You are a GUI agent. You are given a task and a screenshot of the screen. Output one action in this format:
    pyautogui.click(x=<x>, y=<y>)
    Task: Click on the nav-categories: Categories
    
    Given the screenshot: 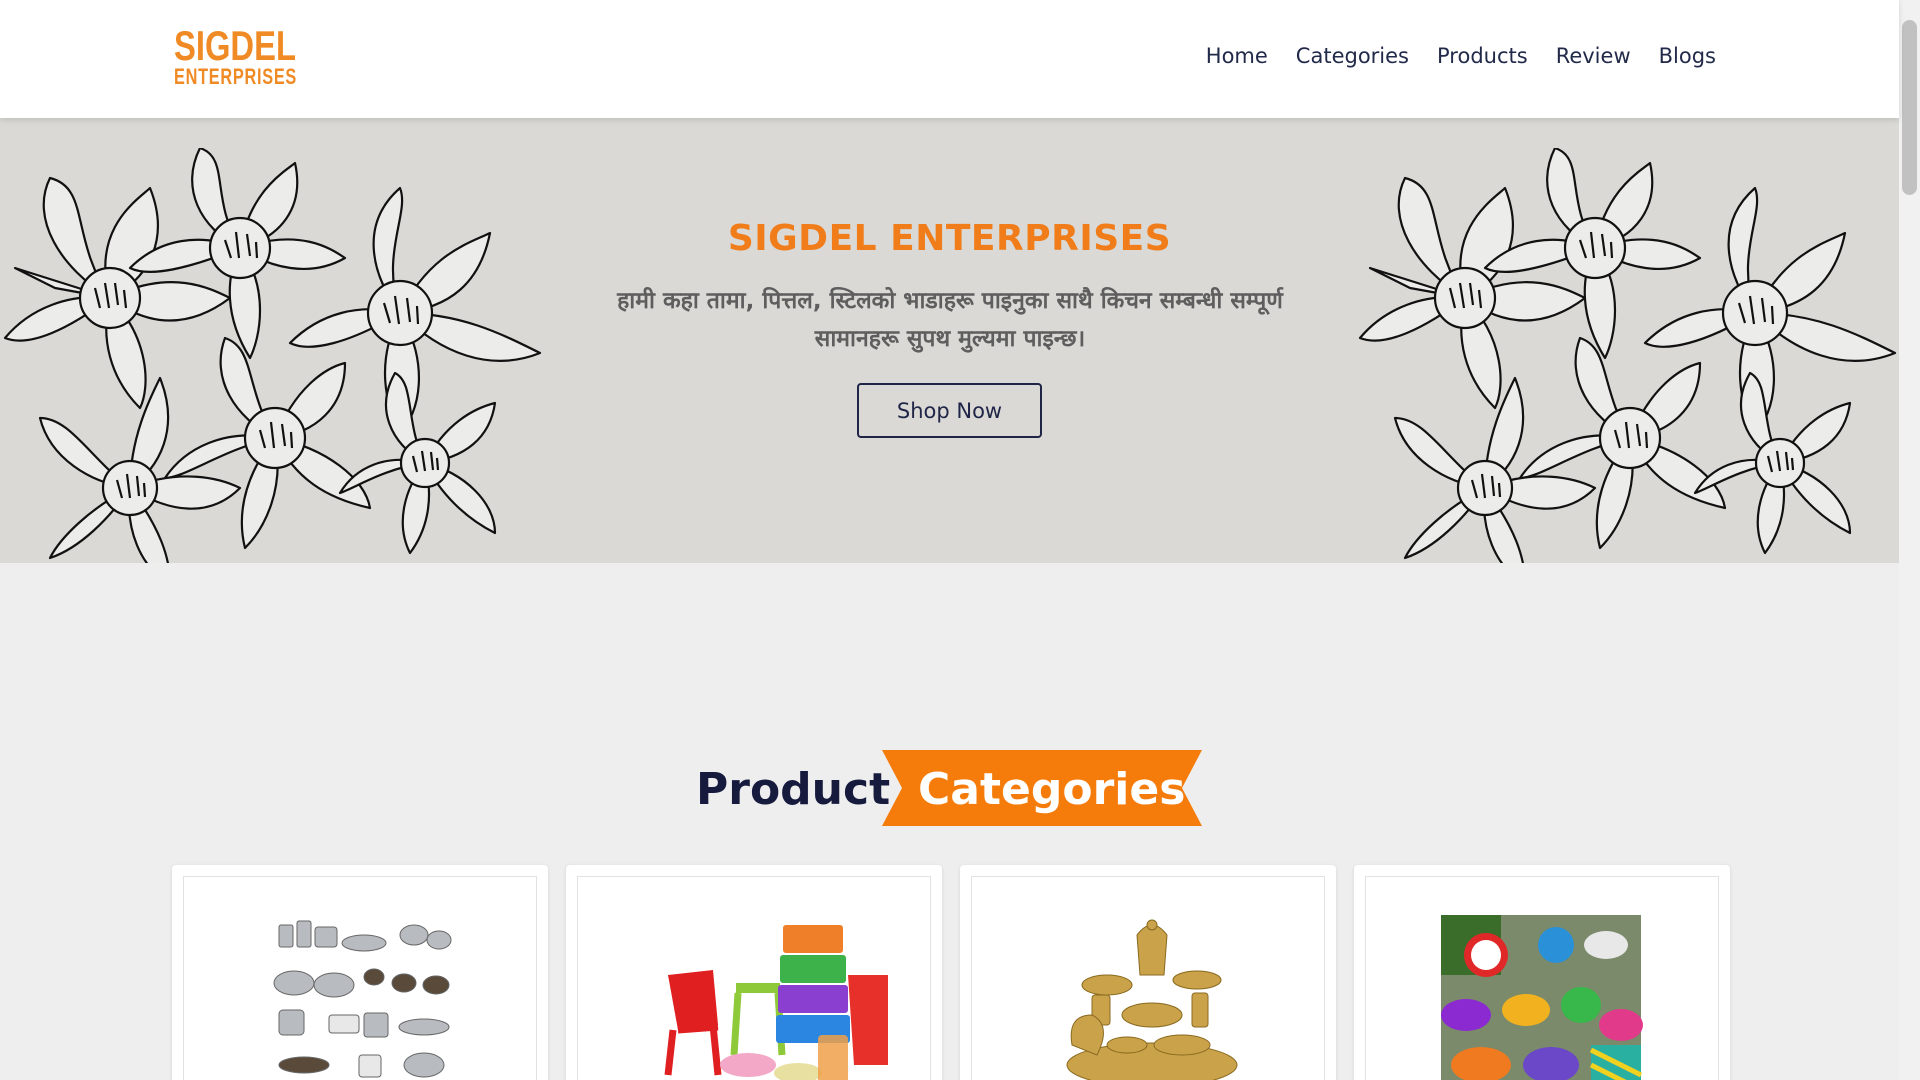 What is the action you would take?
    pyautogui.click(x=1352, y=56)
    